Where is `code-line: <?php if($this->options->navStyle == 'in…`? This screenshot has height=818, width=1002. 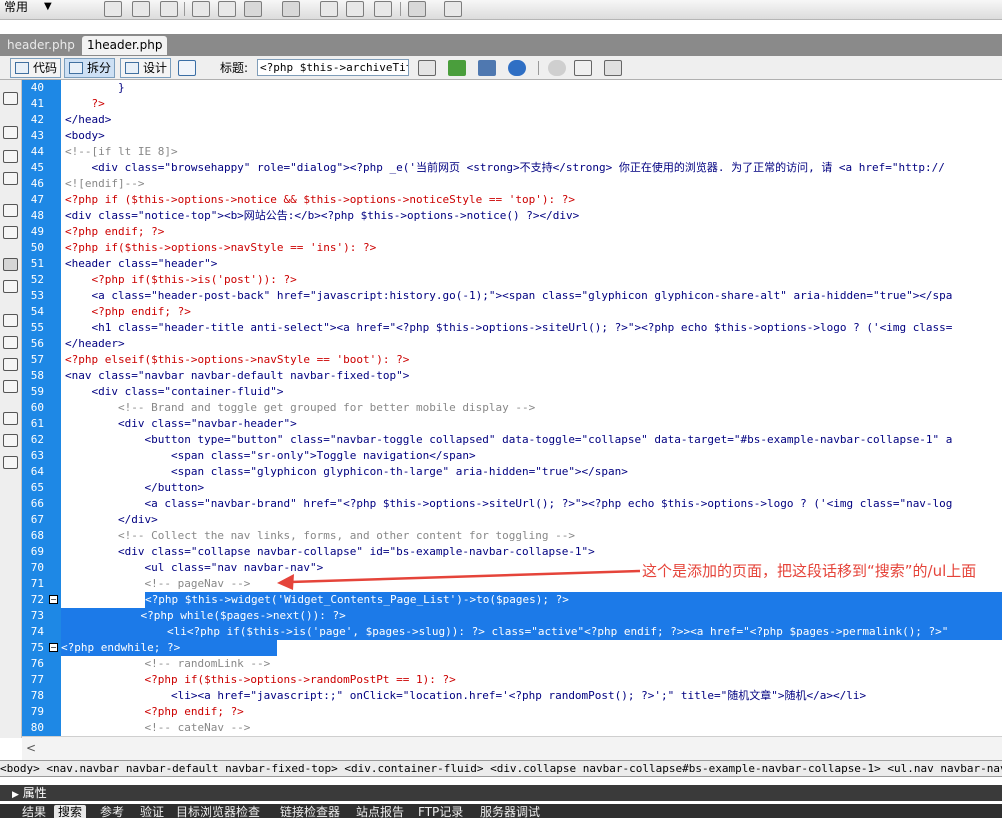 code-line: <?php if($this->options->navStyle == 'in… is located at coordinates (220, 248).